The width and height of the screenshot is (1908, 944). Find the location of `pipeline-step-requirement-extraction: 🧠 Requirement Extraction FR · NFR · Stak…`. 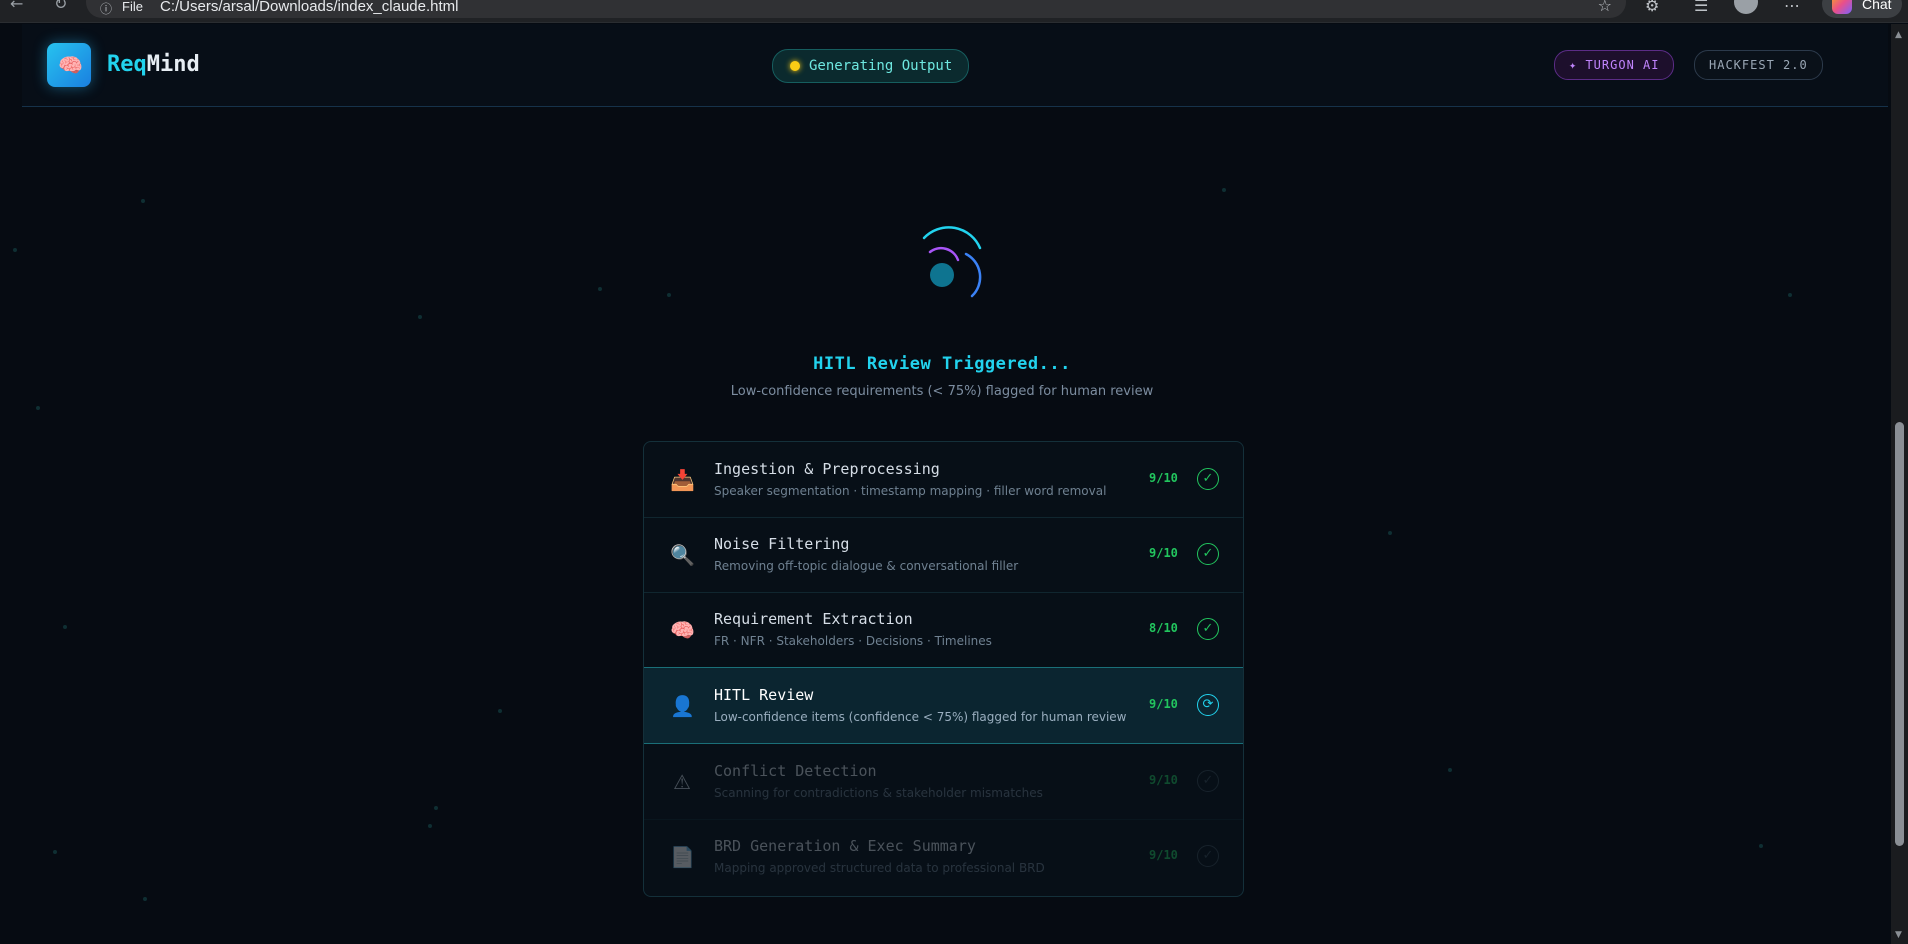

pipeline-step-requirement-extraction: 🧠 Requirement Extraction FR · NFR · Stak… is located at coordinates (943, 630).